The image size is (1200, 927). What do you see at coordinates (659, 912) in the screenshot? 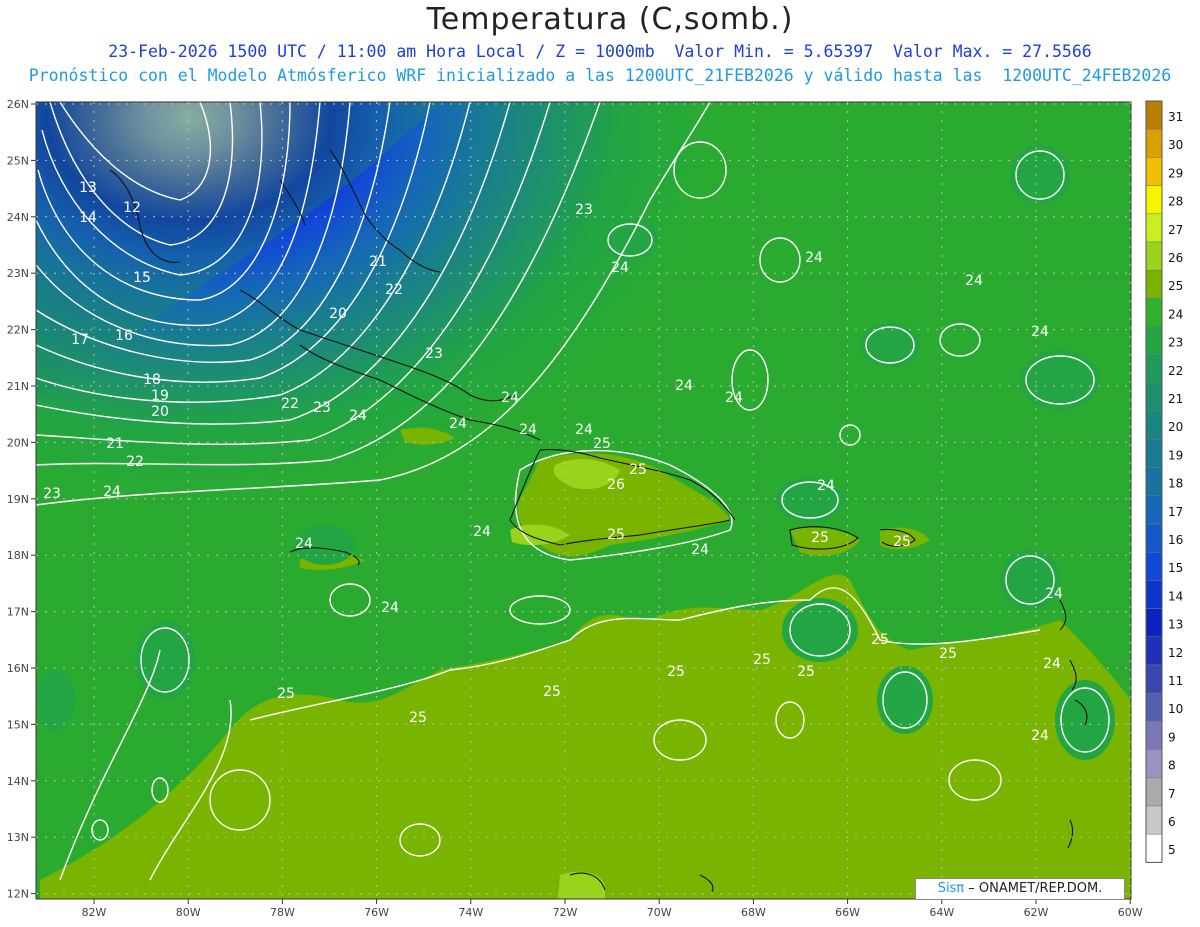
I see `lon-label: 70W` at bounding box center [659, 912].